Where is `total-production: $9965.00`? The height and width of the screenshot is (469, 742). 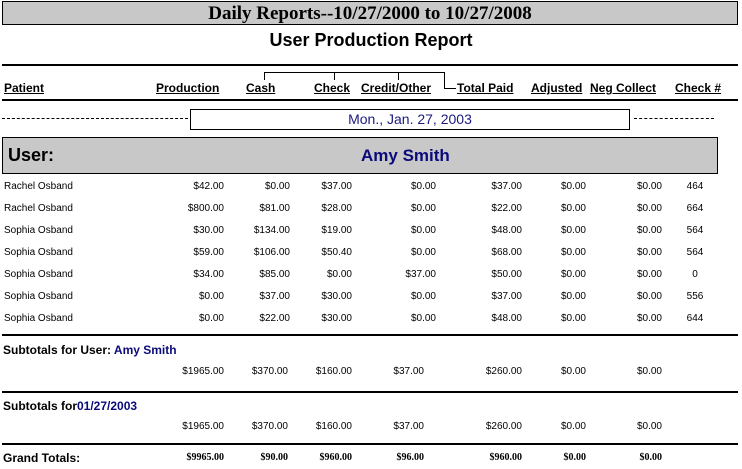 total-production: $9965.00 is located at coordinates (205, 457).